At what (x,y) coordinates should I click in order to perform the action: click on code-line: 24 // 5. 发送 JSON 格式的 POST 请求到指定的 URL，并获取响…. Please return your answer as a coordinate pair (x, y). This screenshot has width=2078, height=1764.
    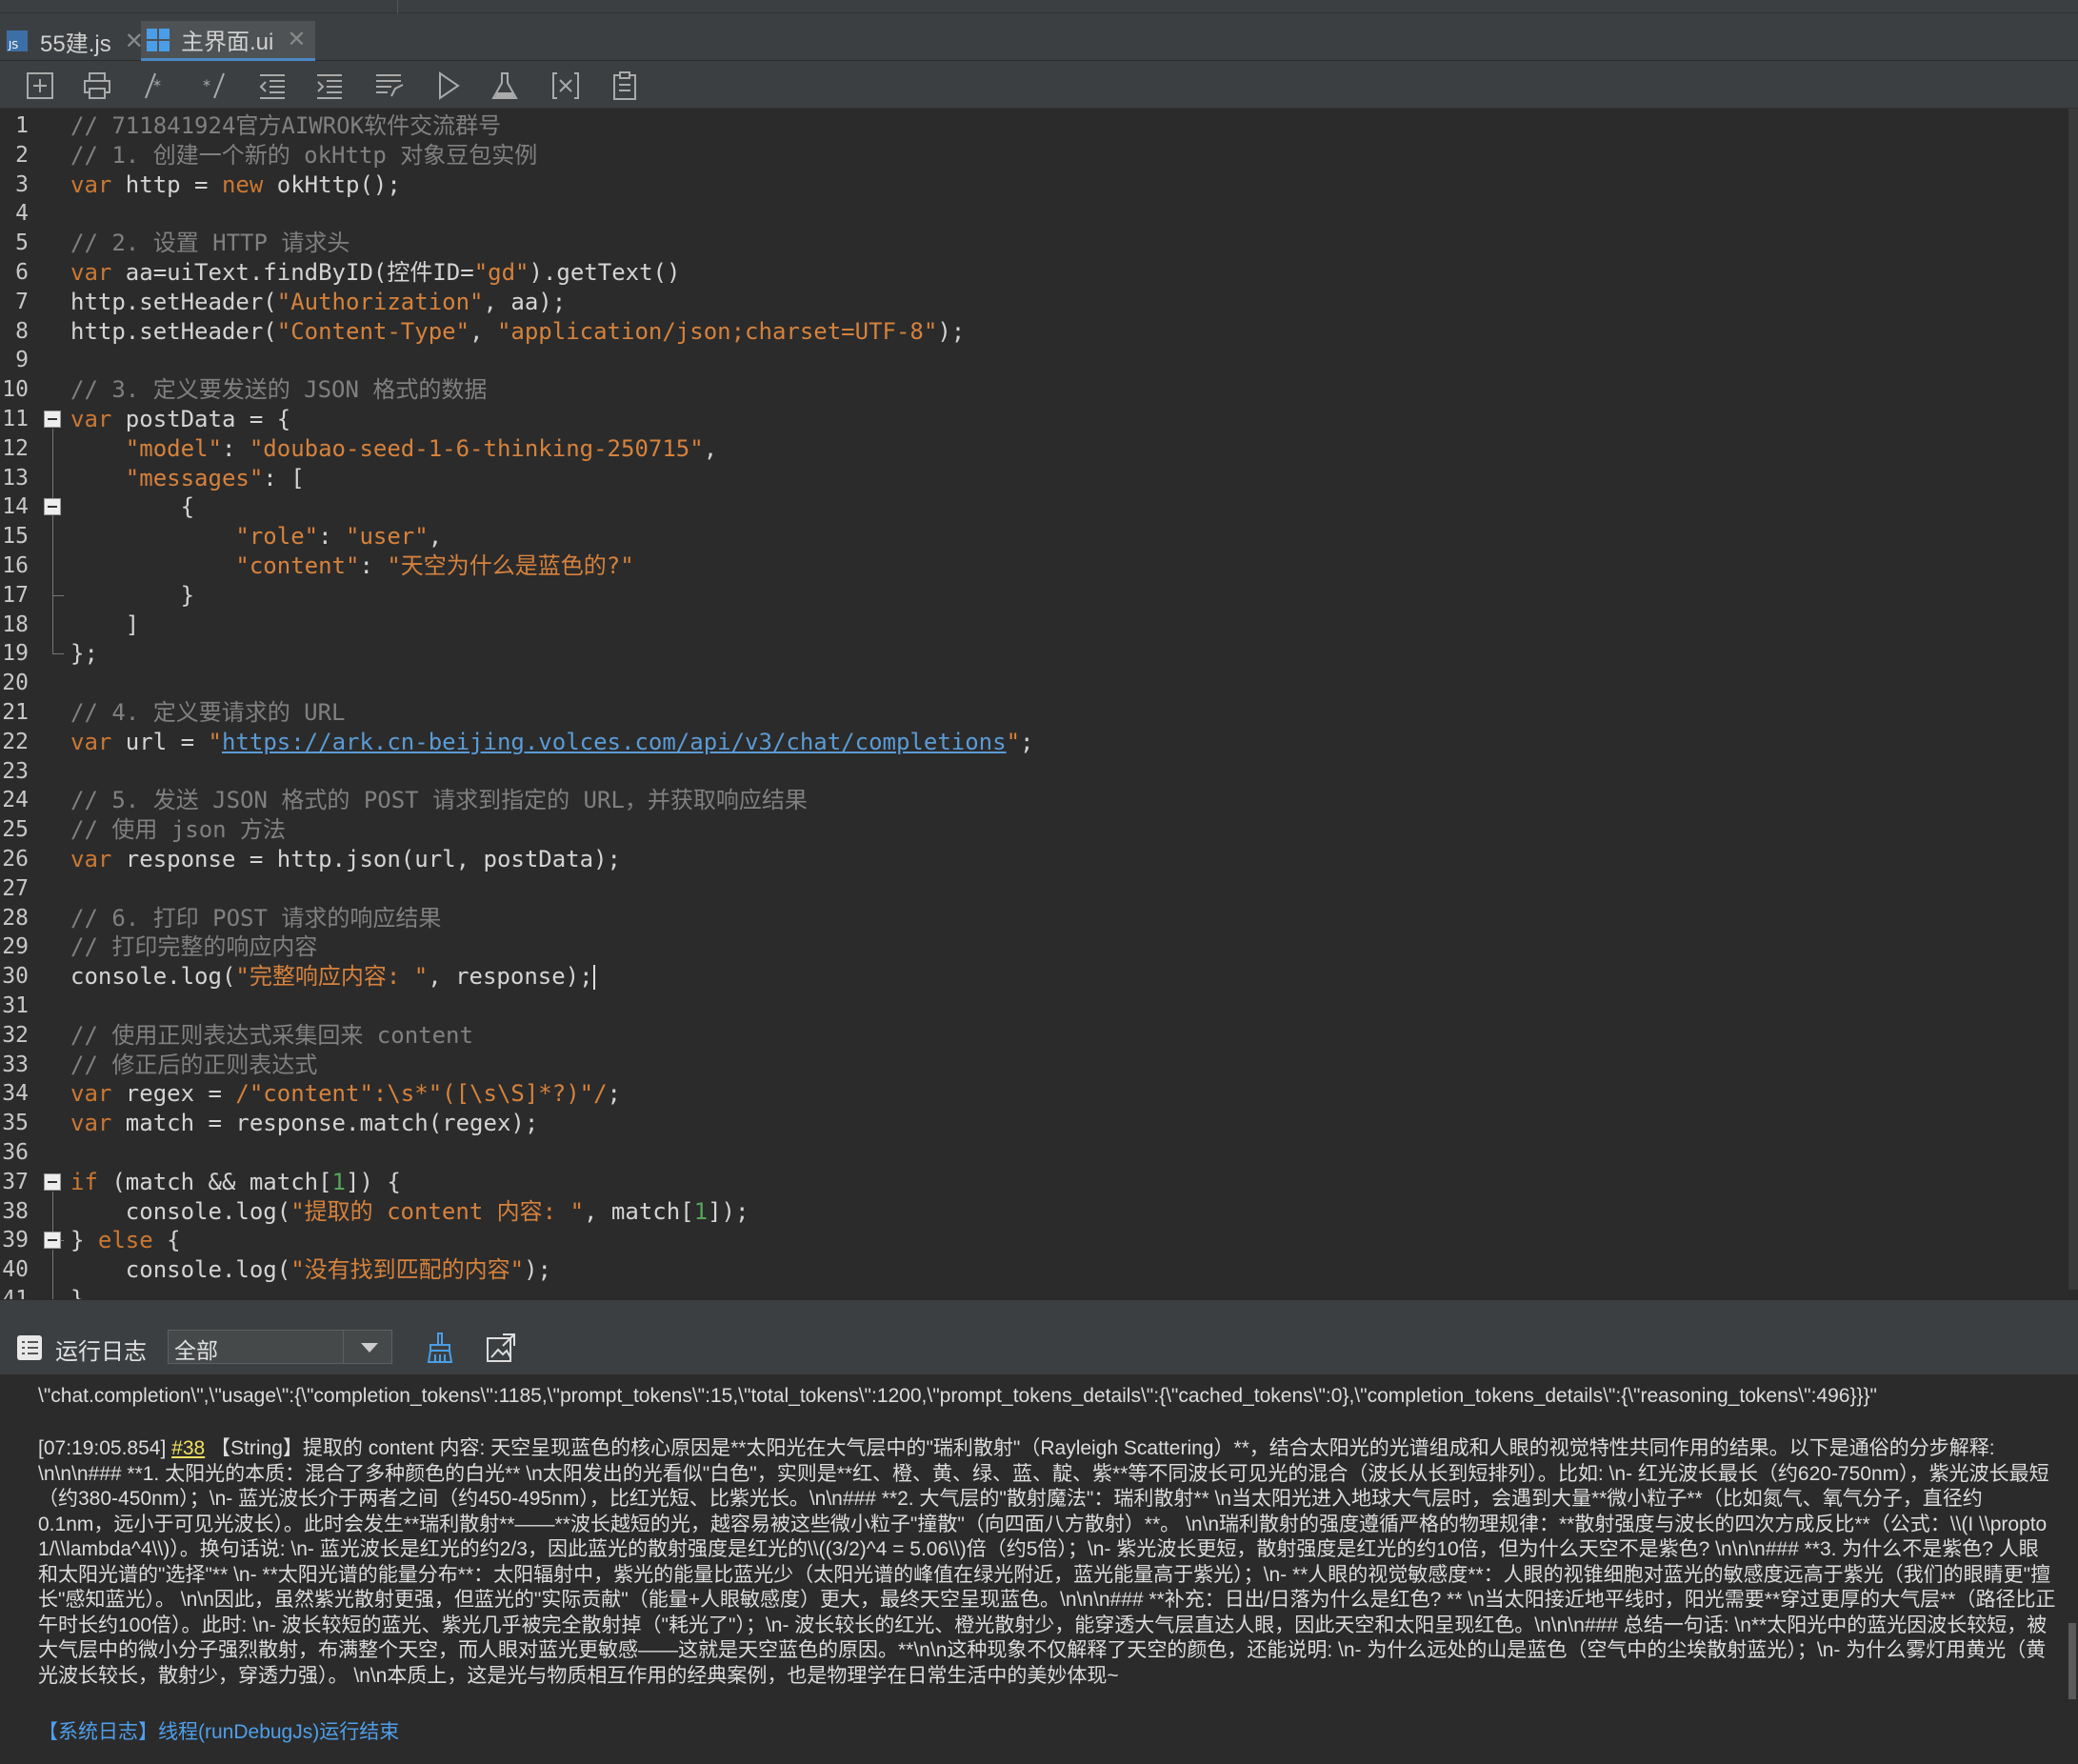
    Looking at the image, I should click on (1024, 801).